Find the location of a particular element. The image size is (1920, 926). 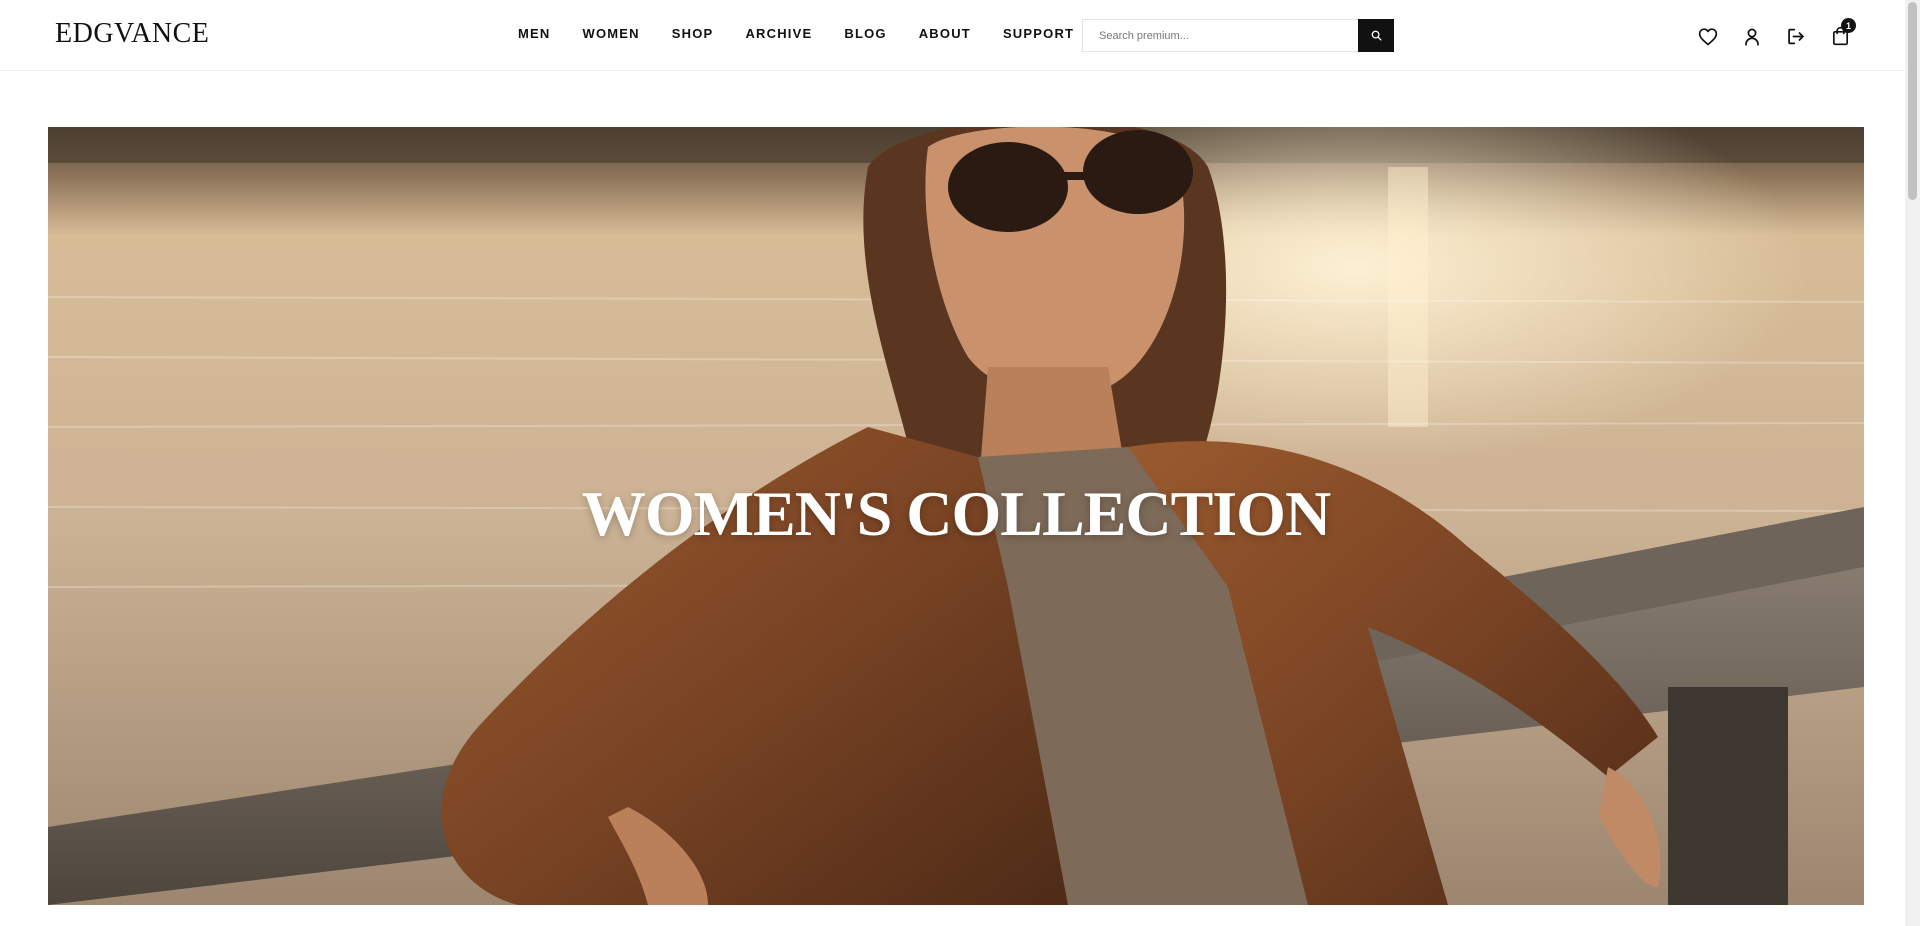

nav-item-shop: SHOP is located at coordinates (693, 33).